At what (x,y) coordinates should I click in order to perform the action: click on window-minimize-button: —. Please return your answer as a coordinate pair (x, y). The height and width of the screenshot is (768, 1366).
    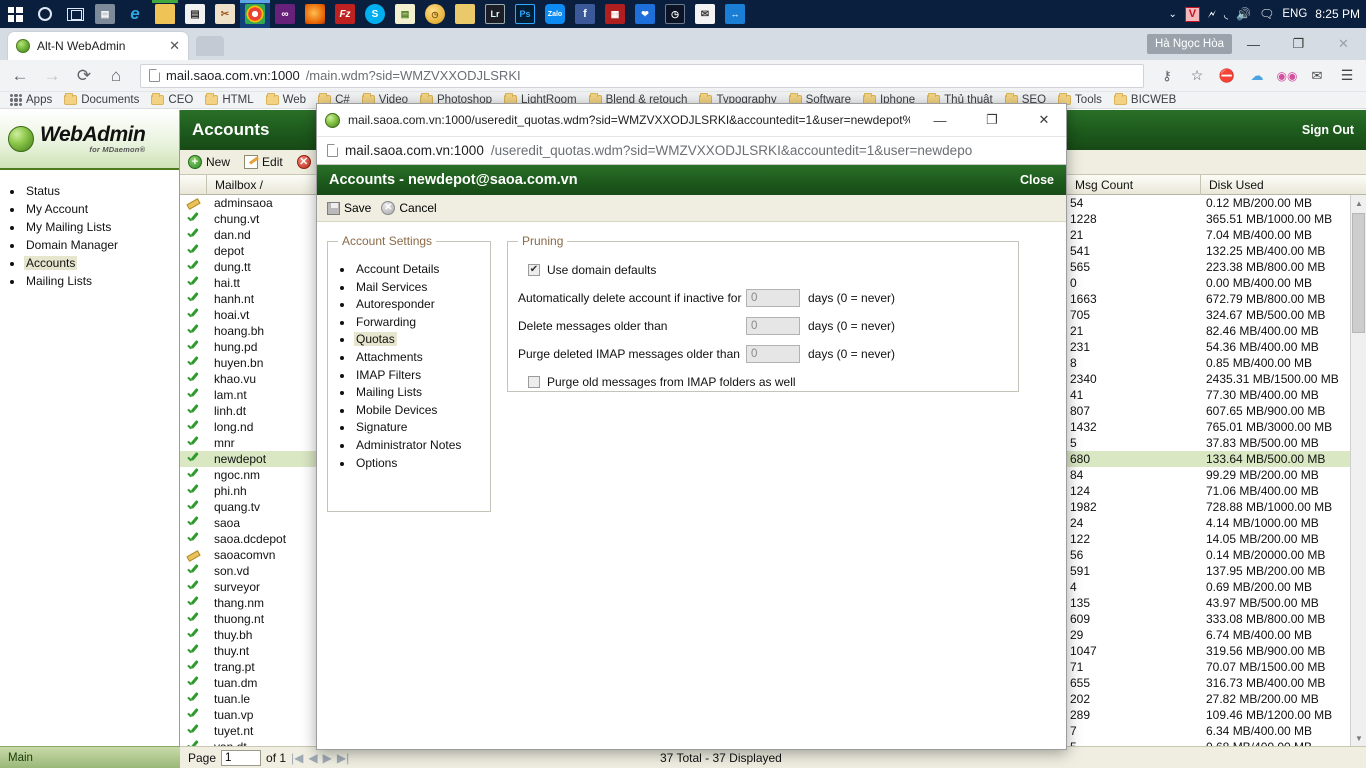
    Looking at the image, I should click on (1253, 44).